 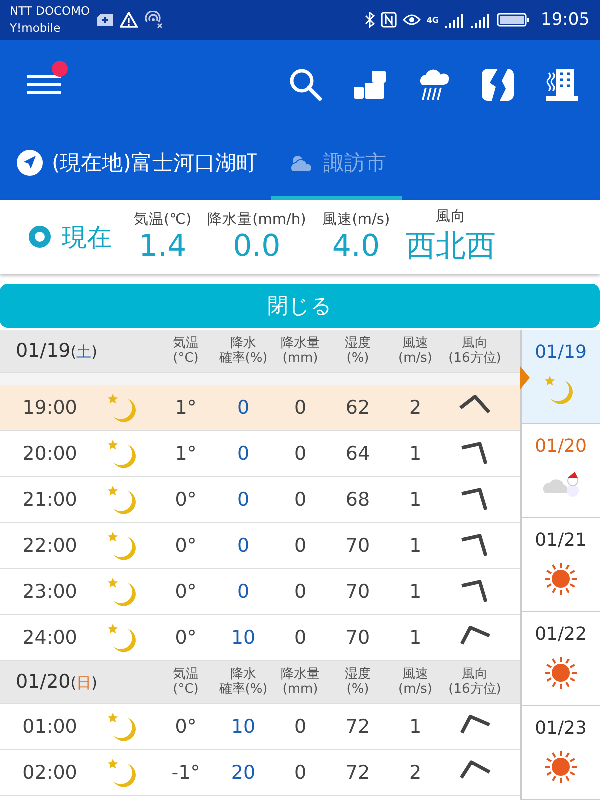 What do you see at coordinates (243, 773) in the screenshot?
I see `precipitation-chance-cell-text: 20` at bounding box center [243, 773].